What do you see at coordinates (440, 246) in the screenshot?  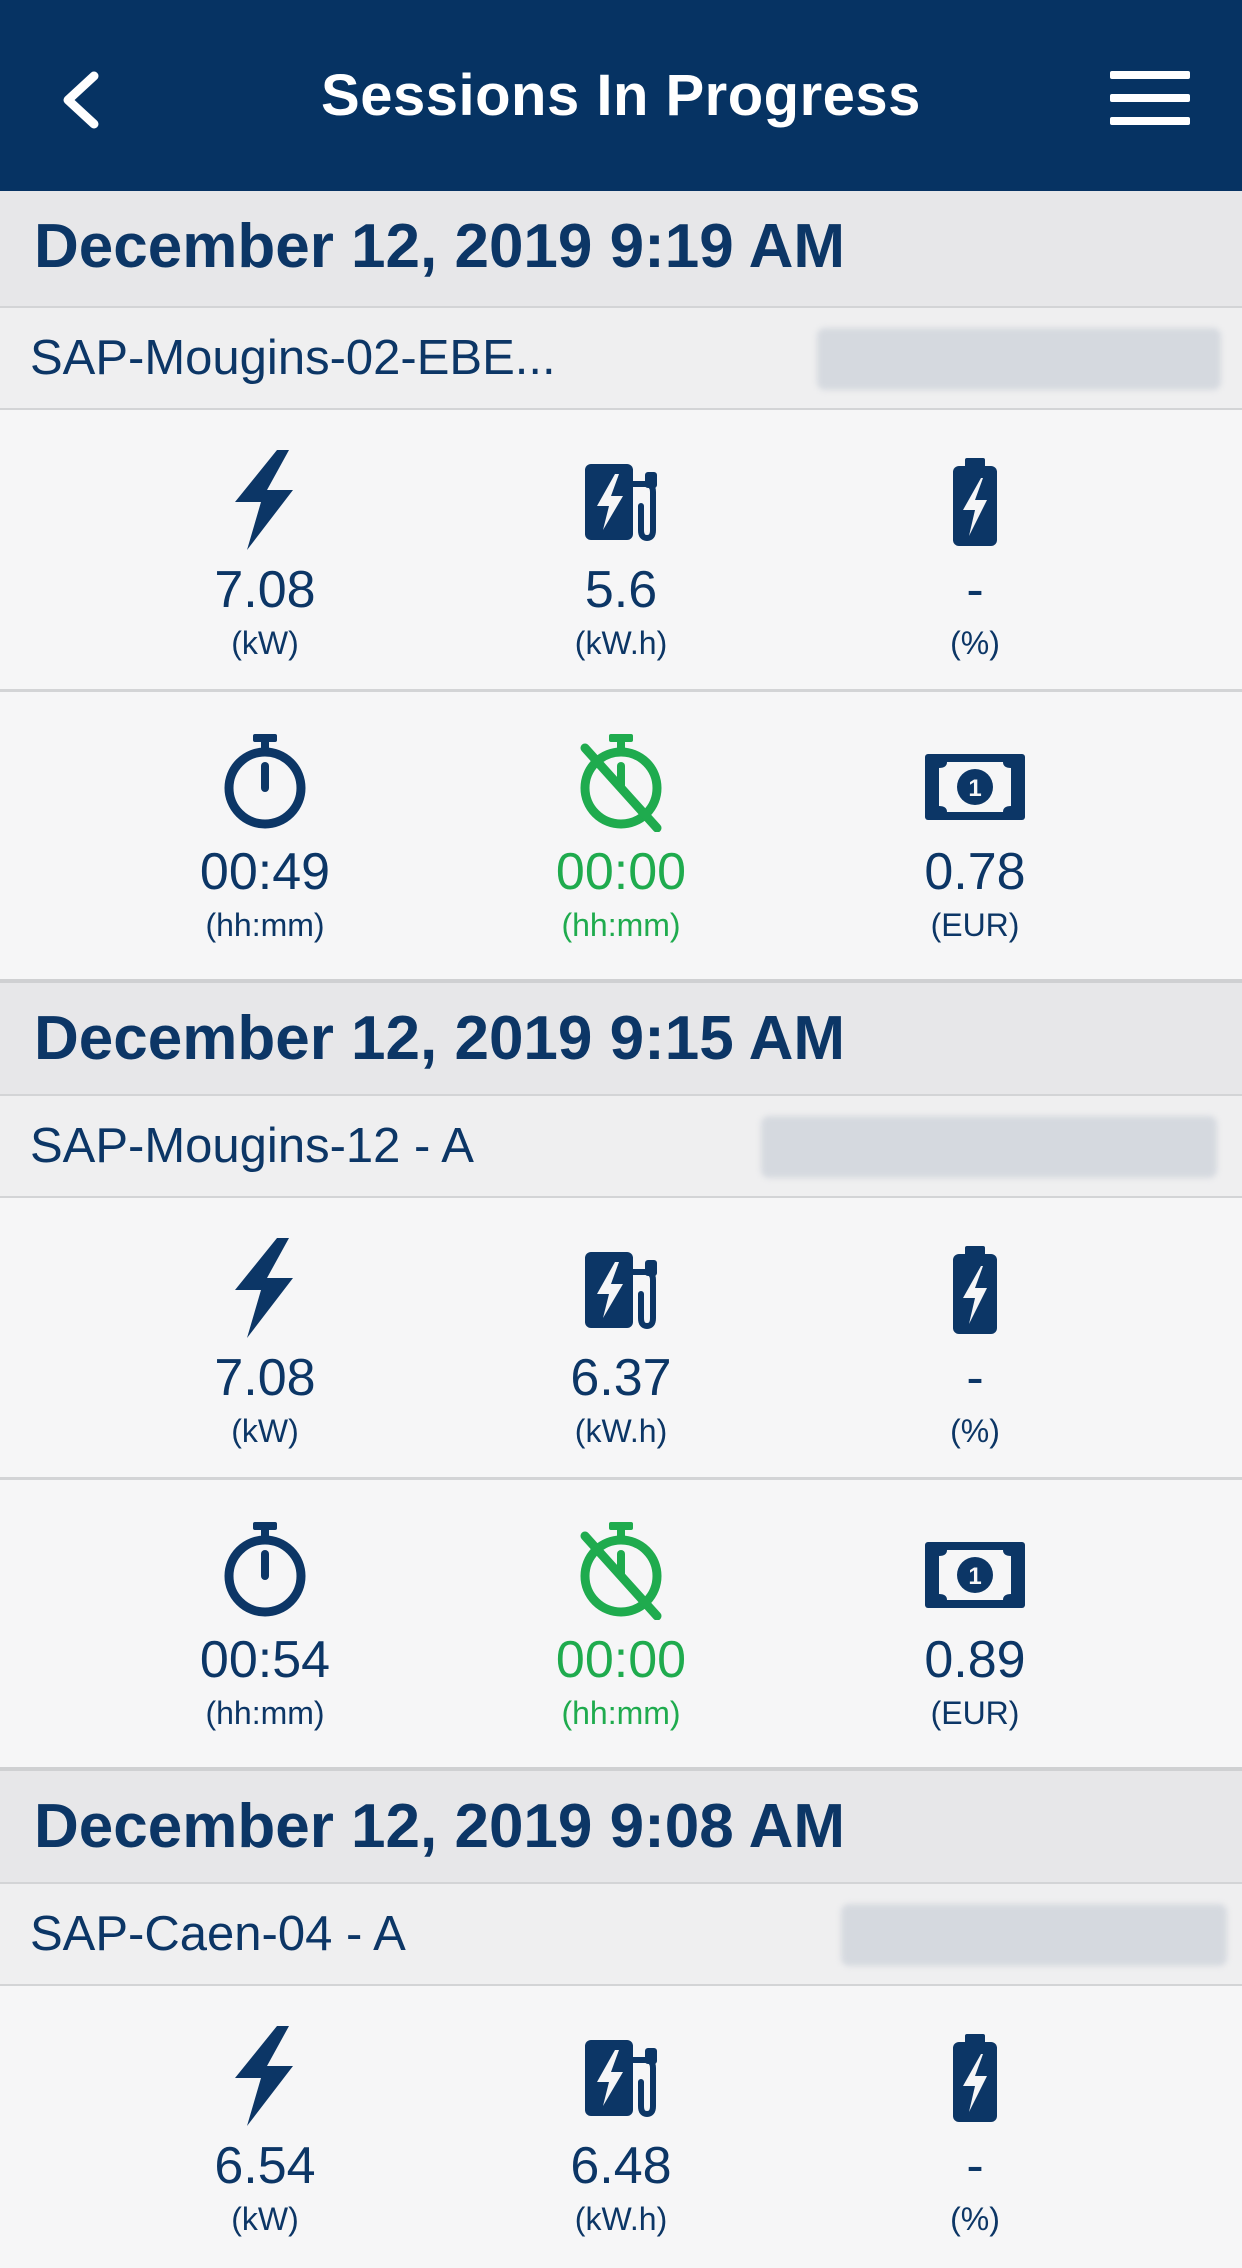 I see `session-date: December 12, 2019 9:19 AM` at bounding box center [440, 246].